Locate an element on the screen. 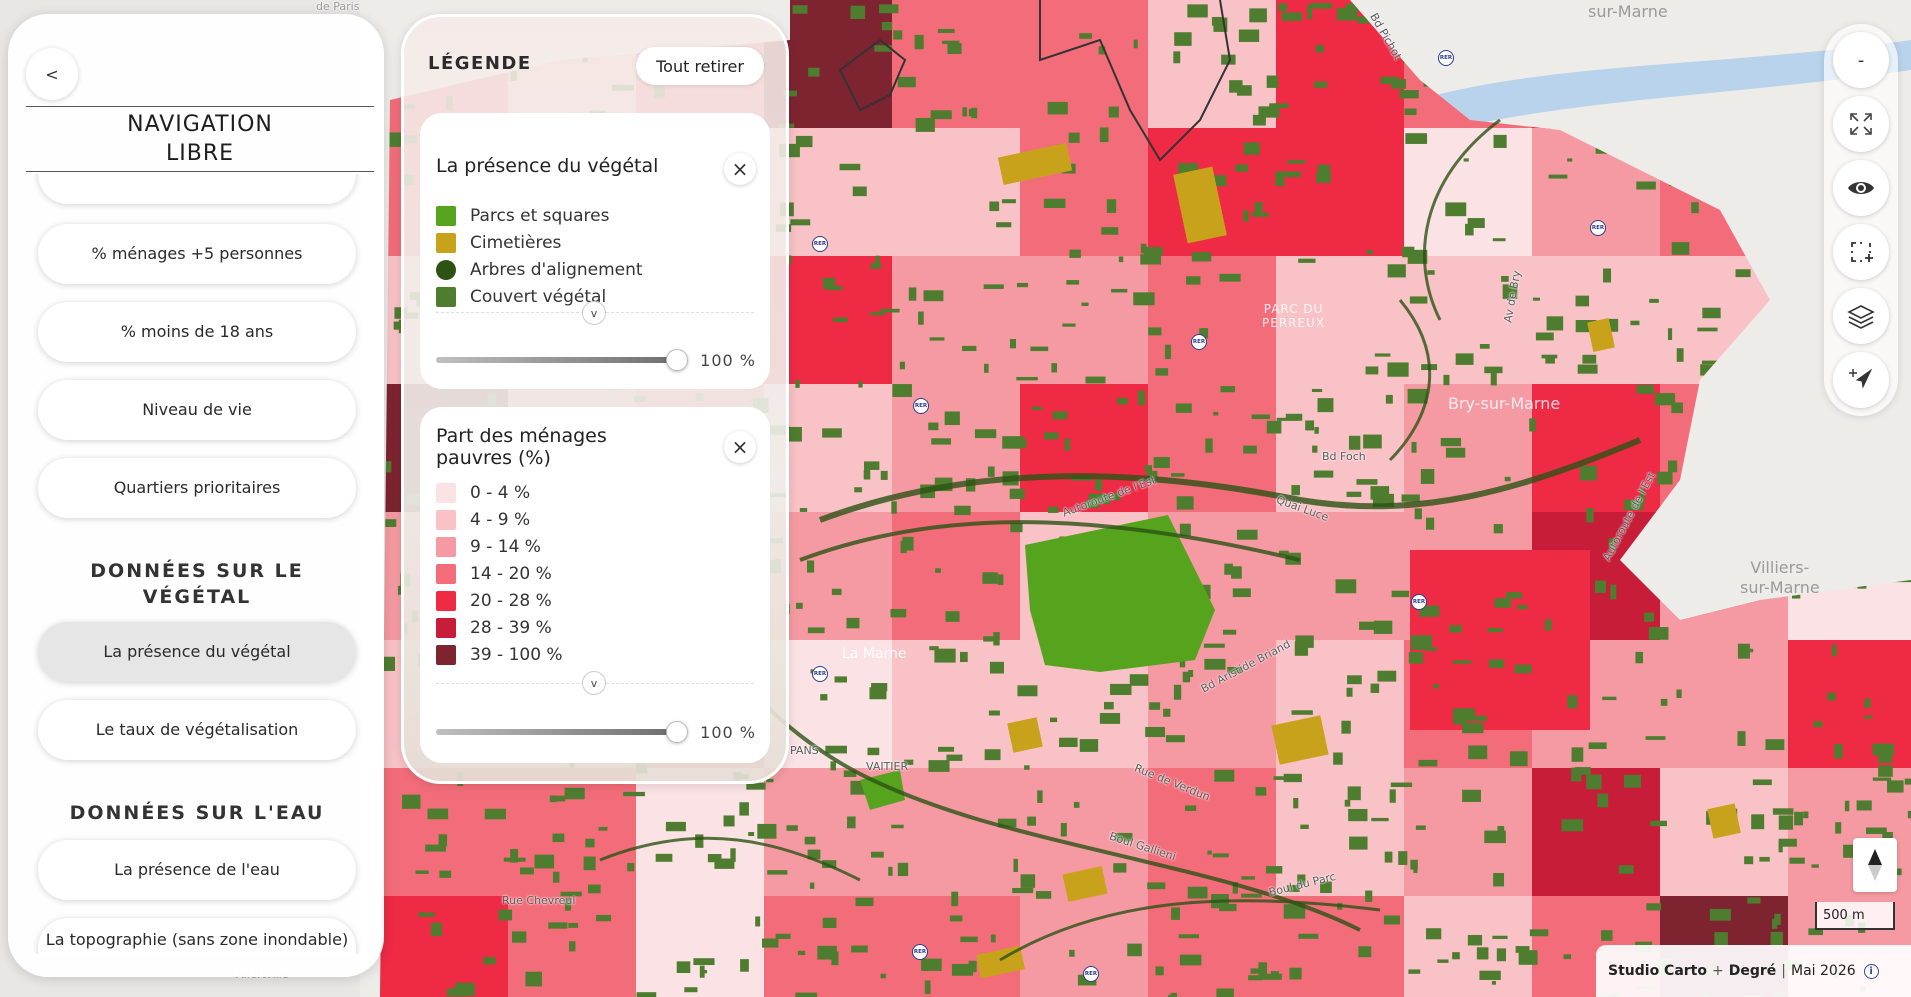 The image size is (1911, 997). fullscreen-button is located at coordinates (1861, 124).